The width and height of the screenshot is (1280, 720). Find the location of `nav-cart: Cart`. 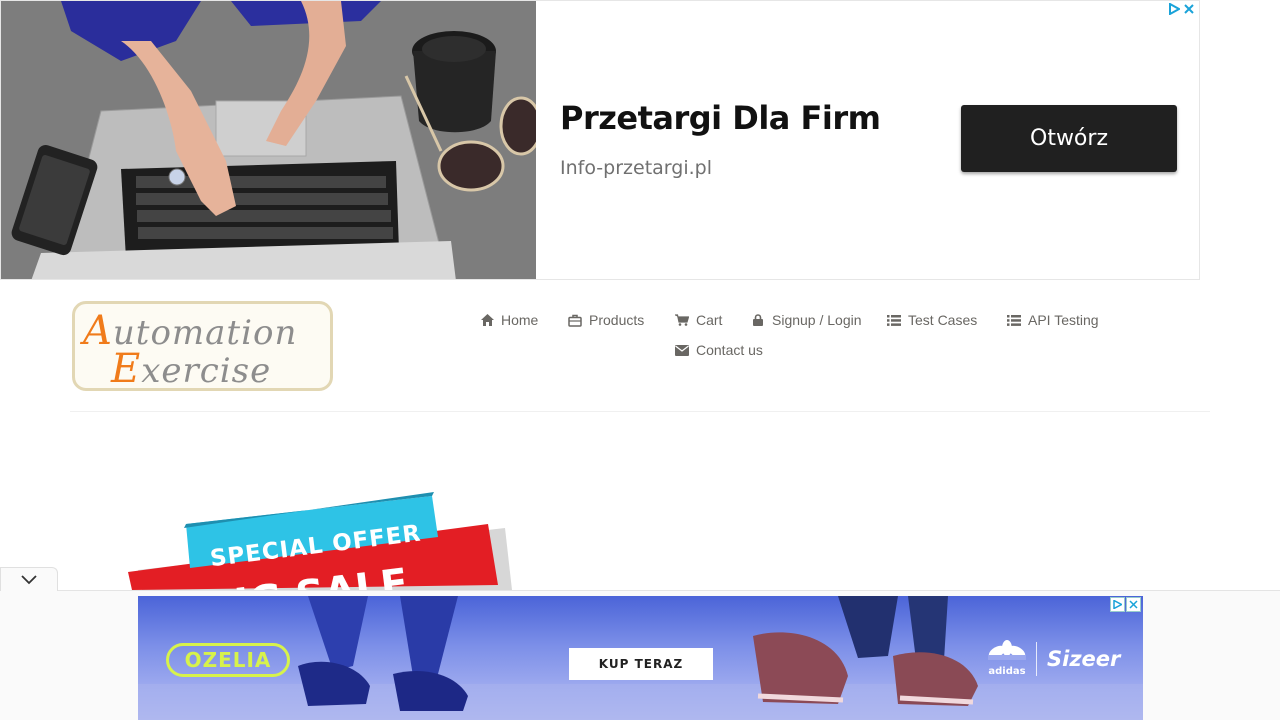

nav-cart: Cart is located at coordinates (698, 320).